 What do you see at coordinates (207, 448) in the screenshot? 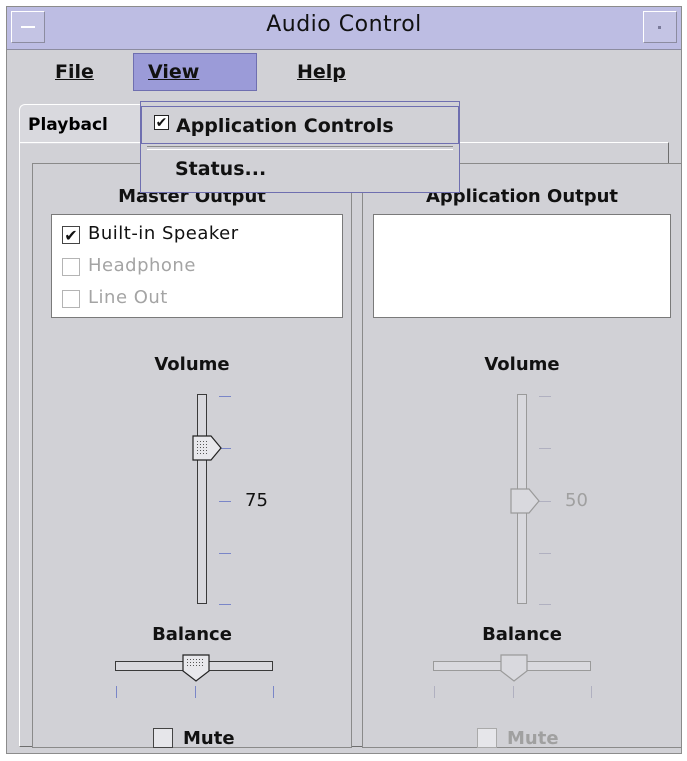
I see `master-volume-thumb` at bounding box center [207, 448].